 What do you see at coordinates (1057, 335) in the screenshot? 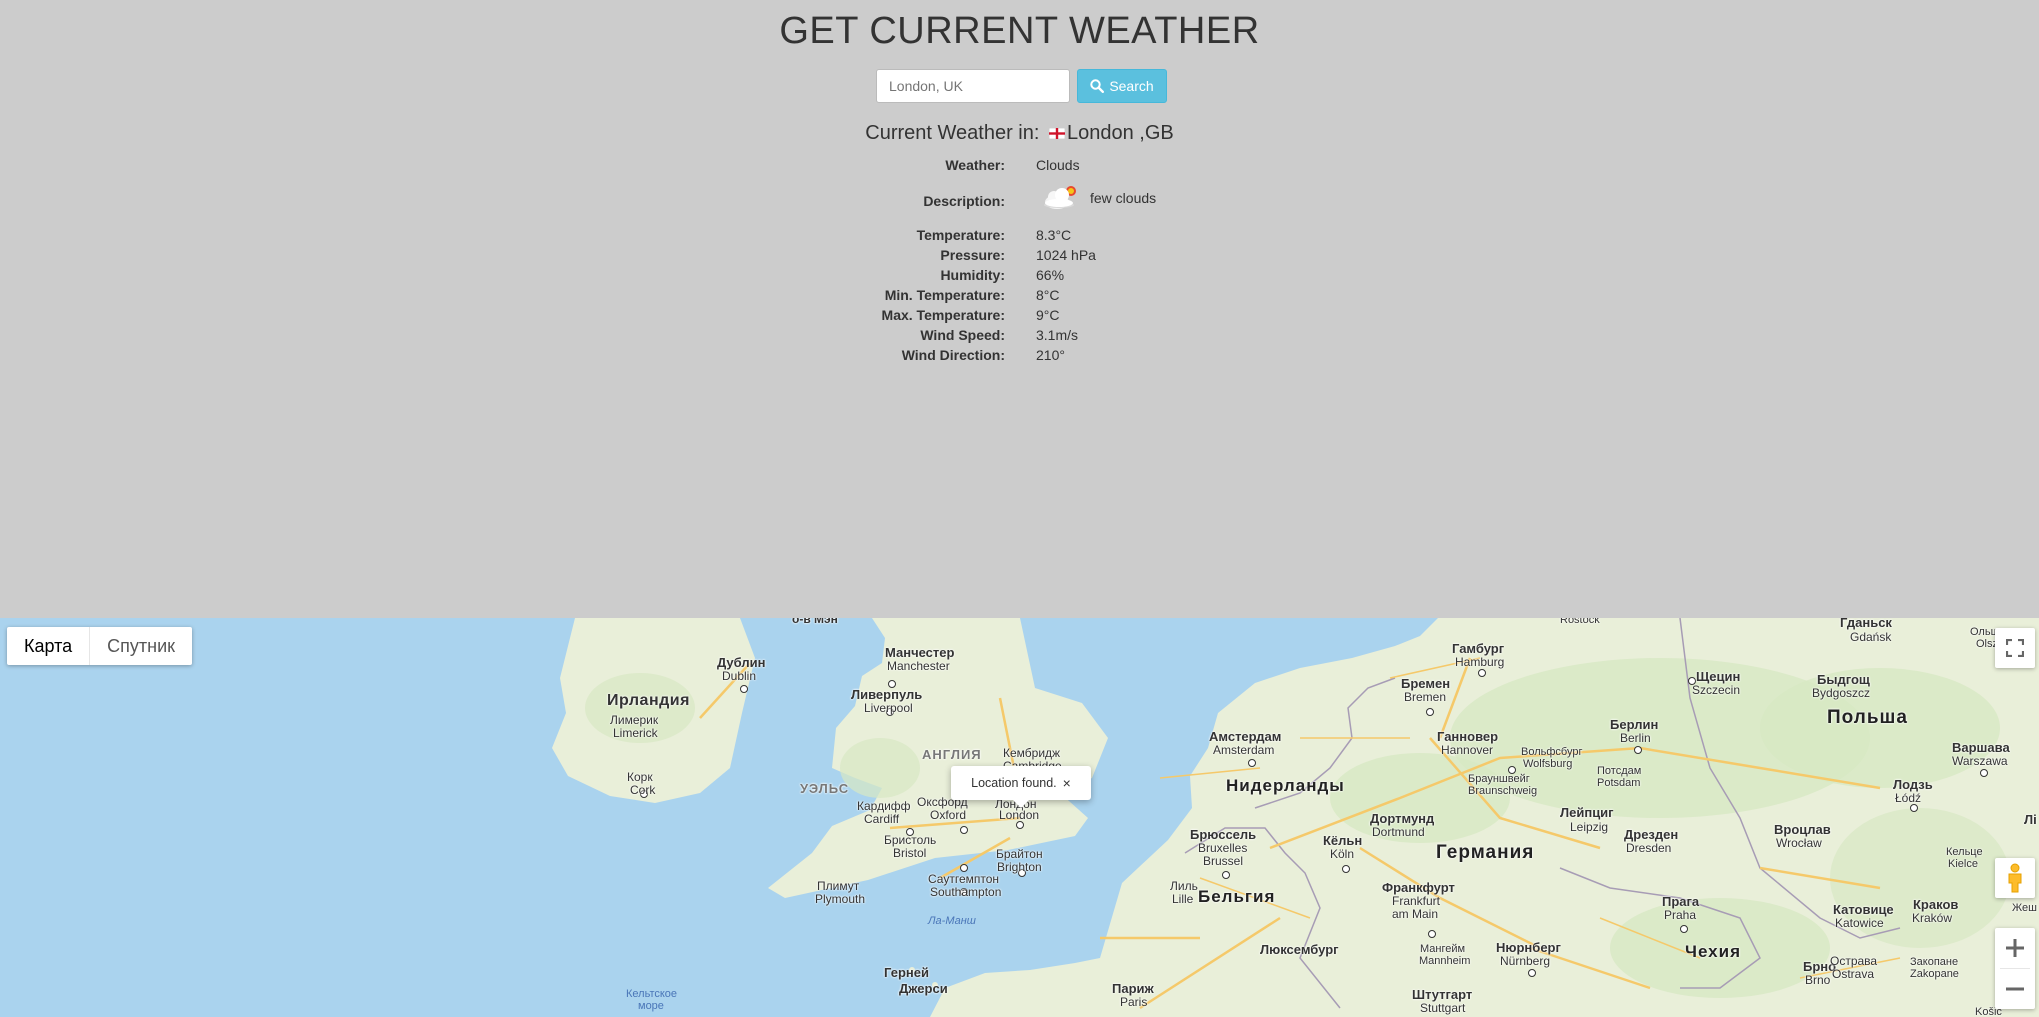
I see `wind-speed-value: 3.1m/s` at bounding box center [1057, 335].